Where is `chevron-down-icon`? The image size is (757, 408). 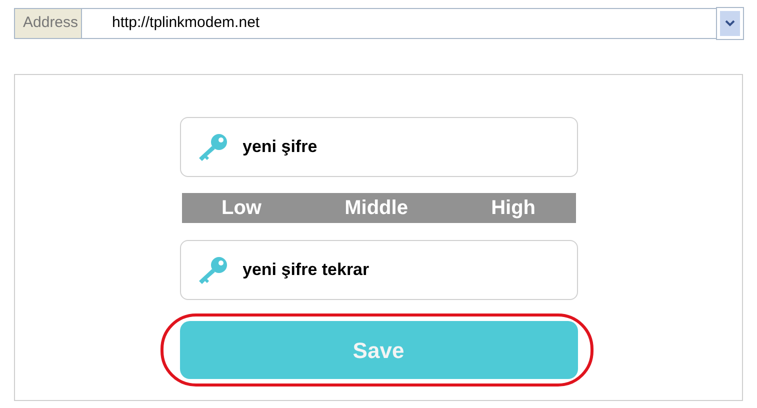 chevron-down-icon is located at coordinates (730, 23).